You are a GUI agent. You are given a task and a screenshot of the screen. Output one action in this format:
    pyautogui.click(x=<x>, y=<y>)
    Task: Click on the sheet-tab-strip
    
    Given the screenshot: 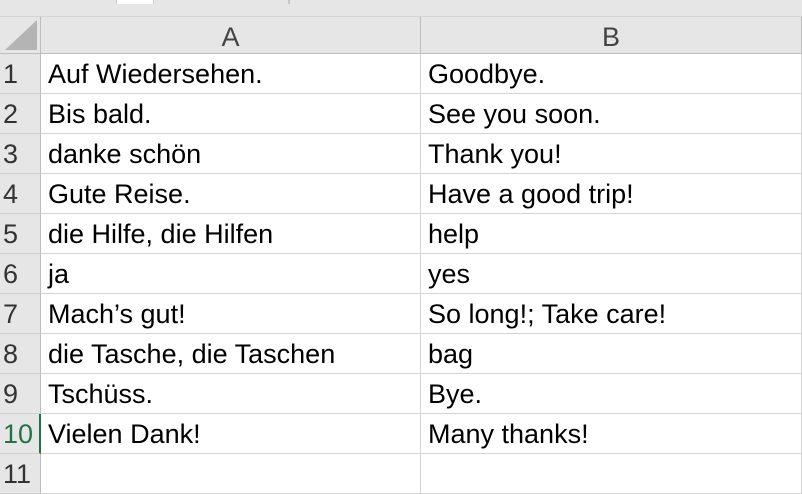 What is the action you would take?
    pyautogui.click(x=401, y=8)
    